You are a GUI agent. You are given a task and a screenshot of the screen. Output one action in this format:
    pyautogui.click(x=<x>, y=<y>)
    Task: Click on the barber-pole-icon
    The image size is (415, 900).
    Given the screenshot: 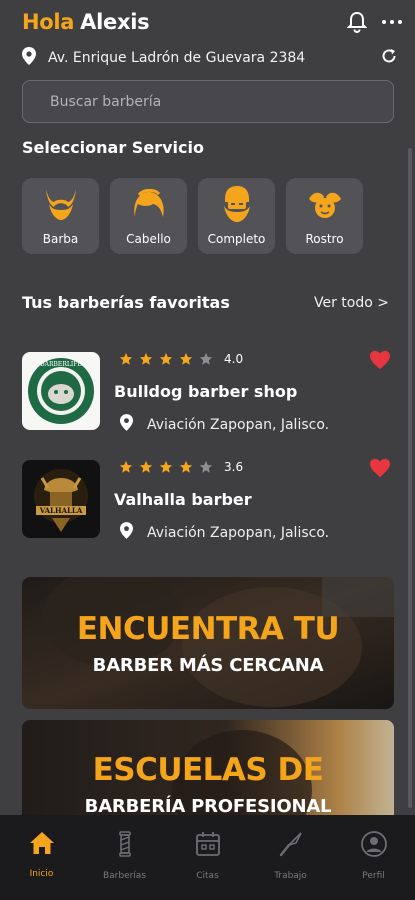 What is the action you would take?
    pyautogui.click(x=125, y=846)
    